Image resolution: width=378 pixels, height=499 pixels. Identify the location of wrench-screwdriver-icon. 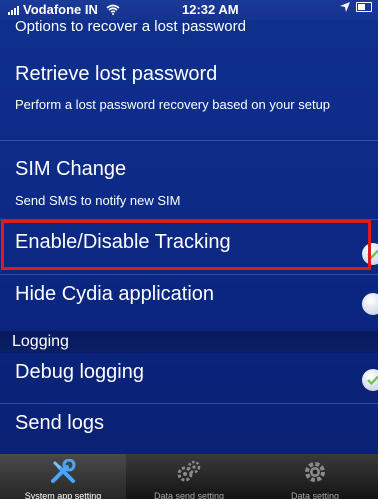
(63, 471).